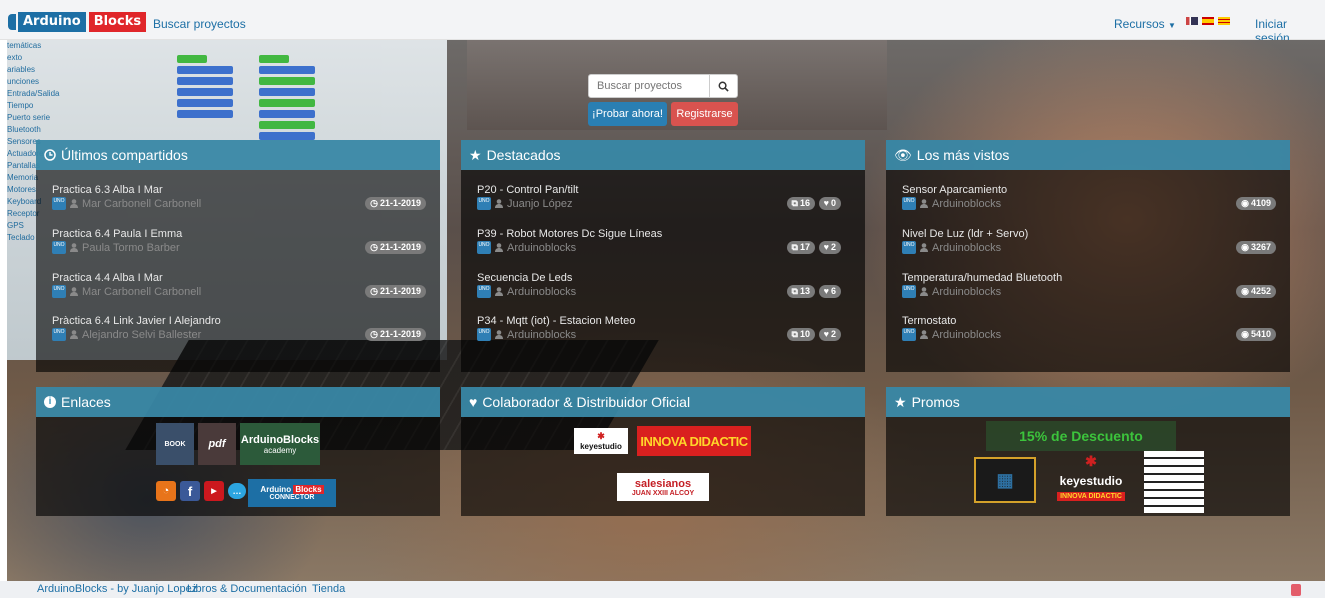 This screenshot has width=1325, height=598. I want to click on hero-search-box, so click(663, 86).